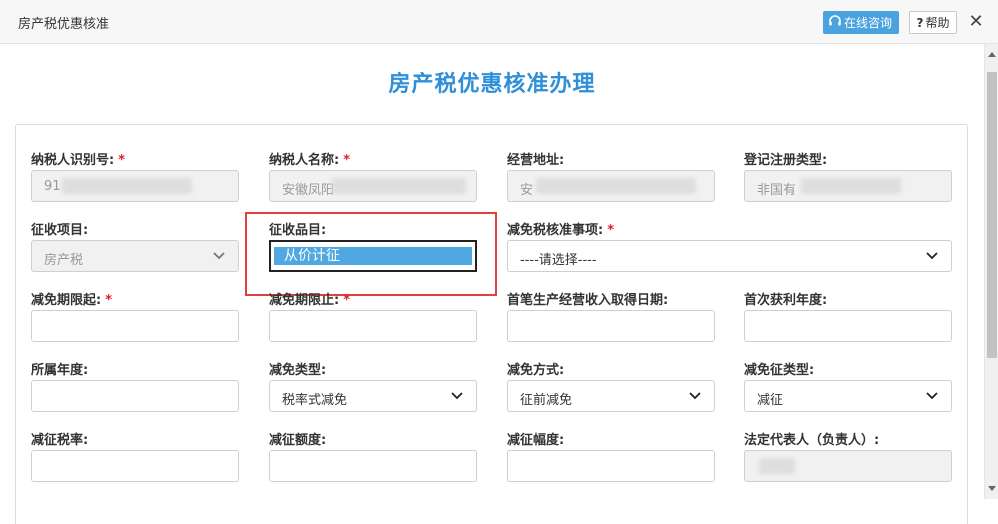  Describe the element at coordinates (786, 300) in the screenshot. I see `first-profit-year-label: 首次获利年度:` at that location.